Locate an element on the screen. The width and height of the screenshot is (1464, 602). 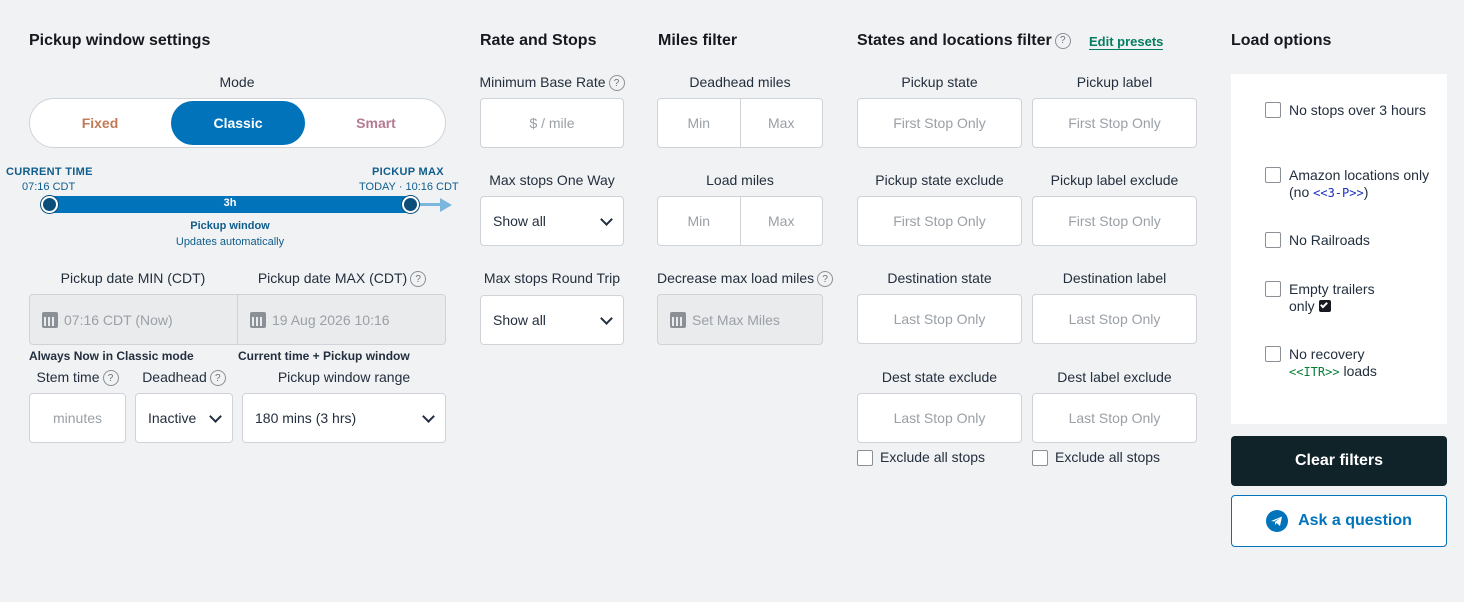
deadhead-miles-range: Min Max is located at coordinates (740, 123).